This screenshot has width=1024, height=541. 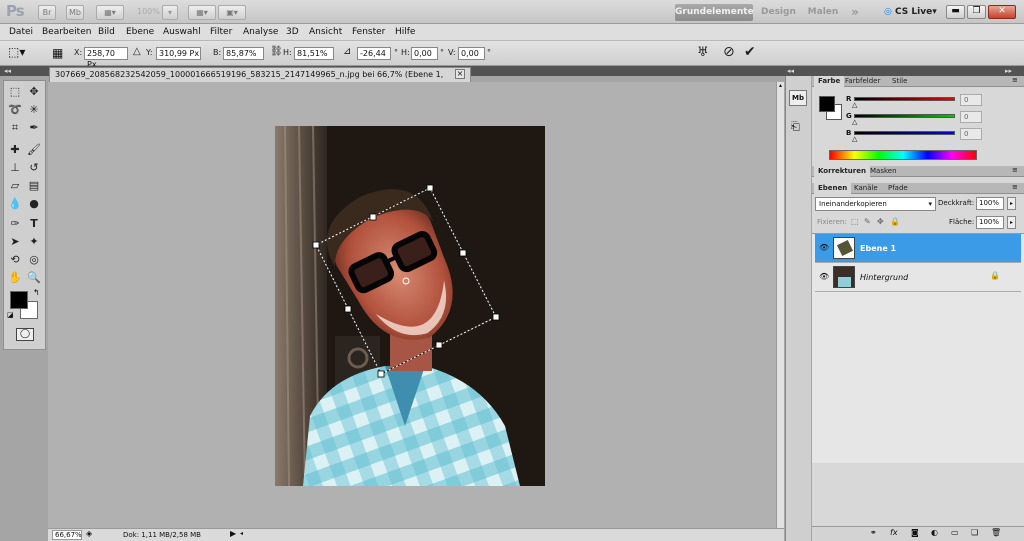 I want to click on color-panel-fg-swatch-front, so click(x=827, y=104).